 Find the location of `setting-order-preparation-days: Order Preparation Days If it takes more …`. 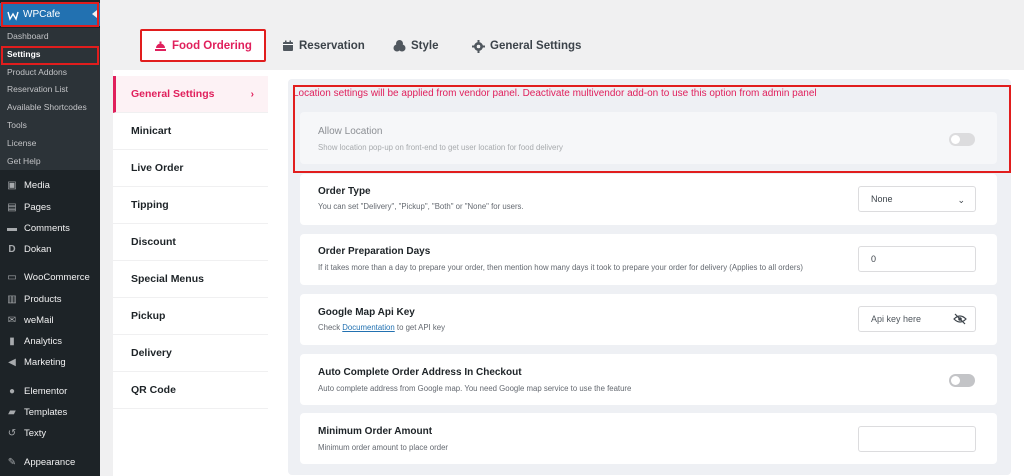

setting-order-preparation-days: Order Preparation Days If it takes more … is located at coordinates (648, 259).